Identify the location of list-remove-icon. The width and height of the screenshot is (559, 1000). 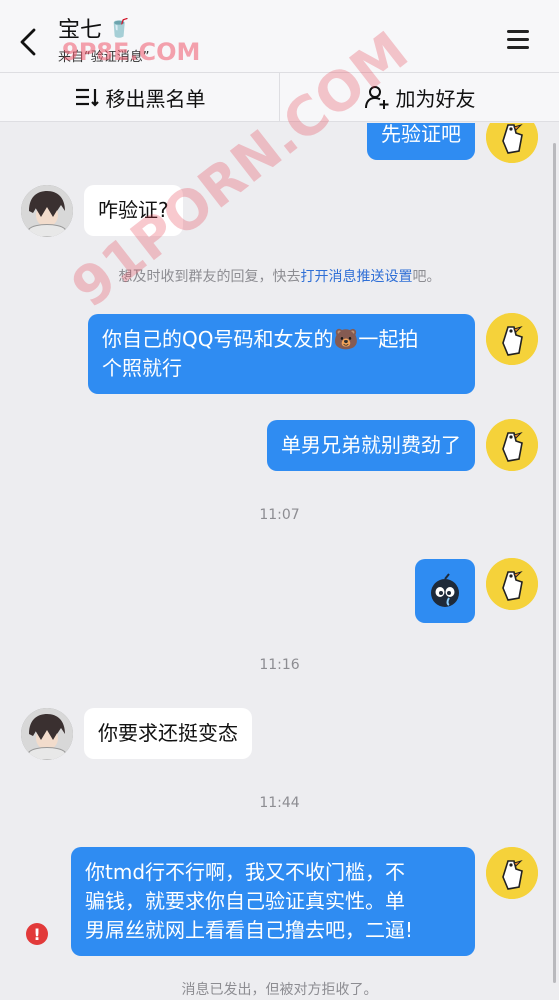
(87, 97).